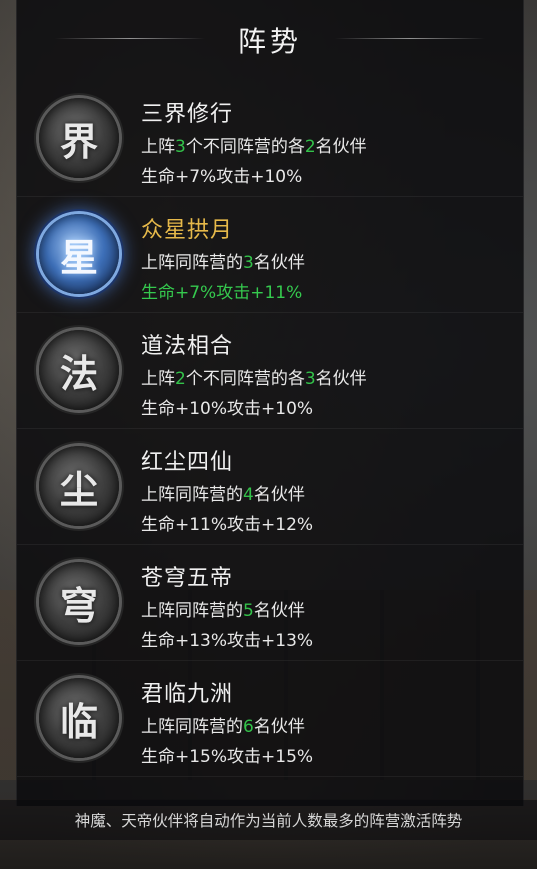 The image size is (537, 869). I want to click on formation-bonus: 生命+15%攻击+15%, so click(227, 757).